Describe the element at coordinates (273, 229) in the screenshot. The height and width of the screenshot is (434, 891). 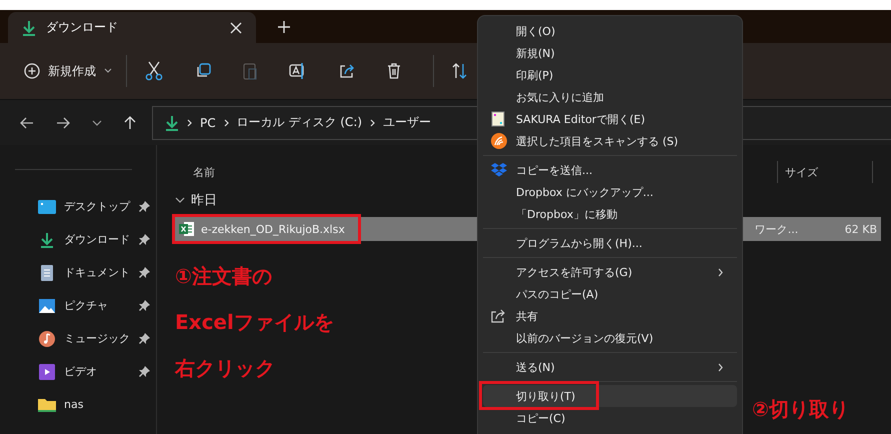
I see `file-name: e-zekken_OD_RikujoB.xlsx` at that location.